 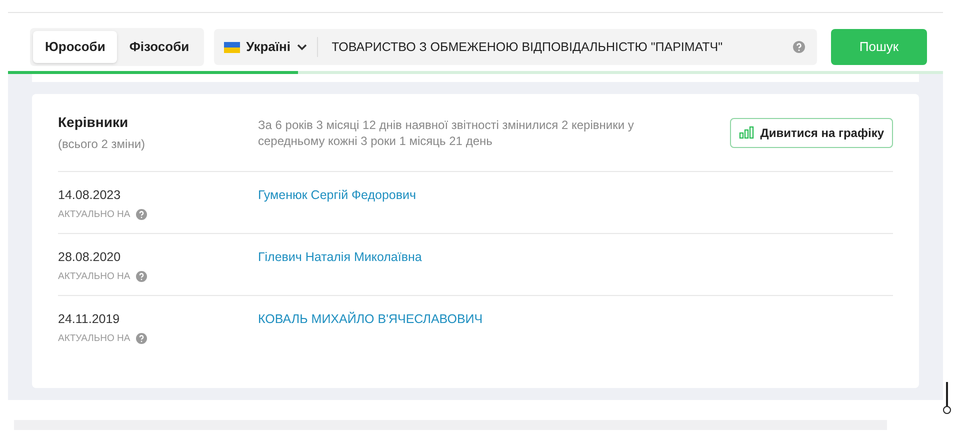 What do you see at coordinates (90, 257) in the screenshot?
I see `date-text: 28.08.2020` at bounding box center [90, 257].